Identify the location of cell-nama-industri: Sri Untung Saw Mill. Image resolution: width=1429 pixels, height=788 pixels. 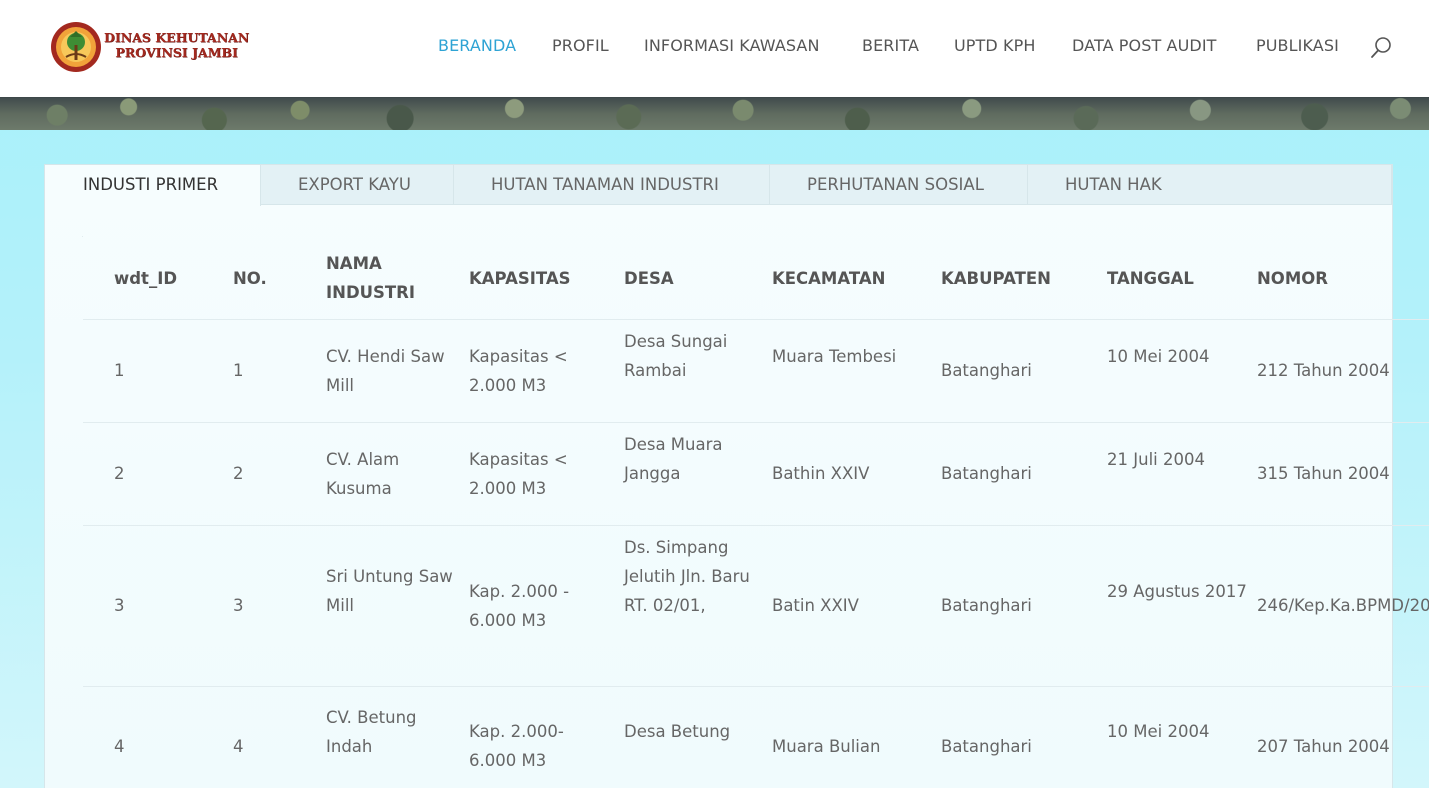
(389, 591).